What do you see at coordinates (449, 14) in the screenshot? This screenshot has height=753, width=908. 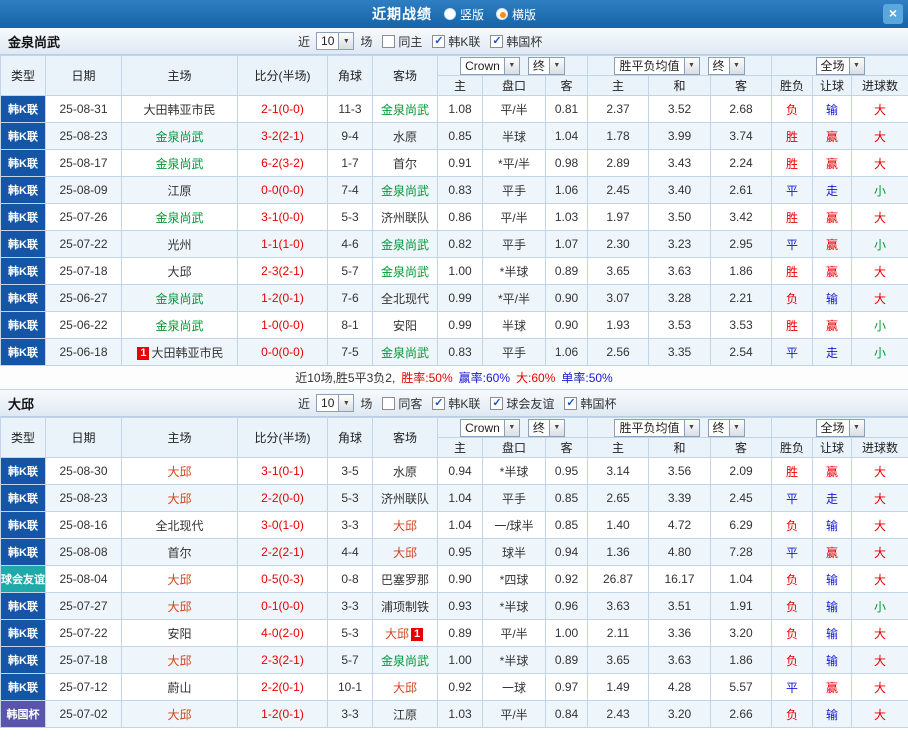 I see `radio-unselected-icon` at bounding box center [449, 14].